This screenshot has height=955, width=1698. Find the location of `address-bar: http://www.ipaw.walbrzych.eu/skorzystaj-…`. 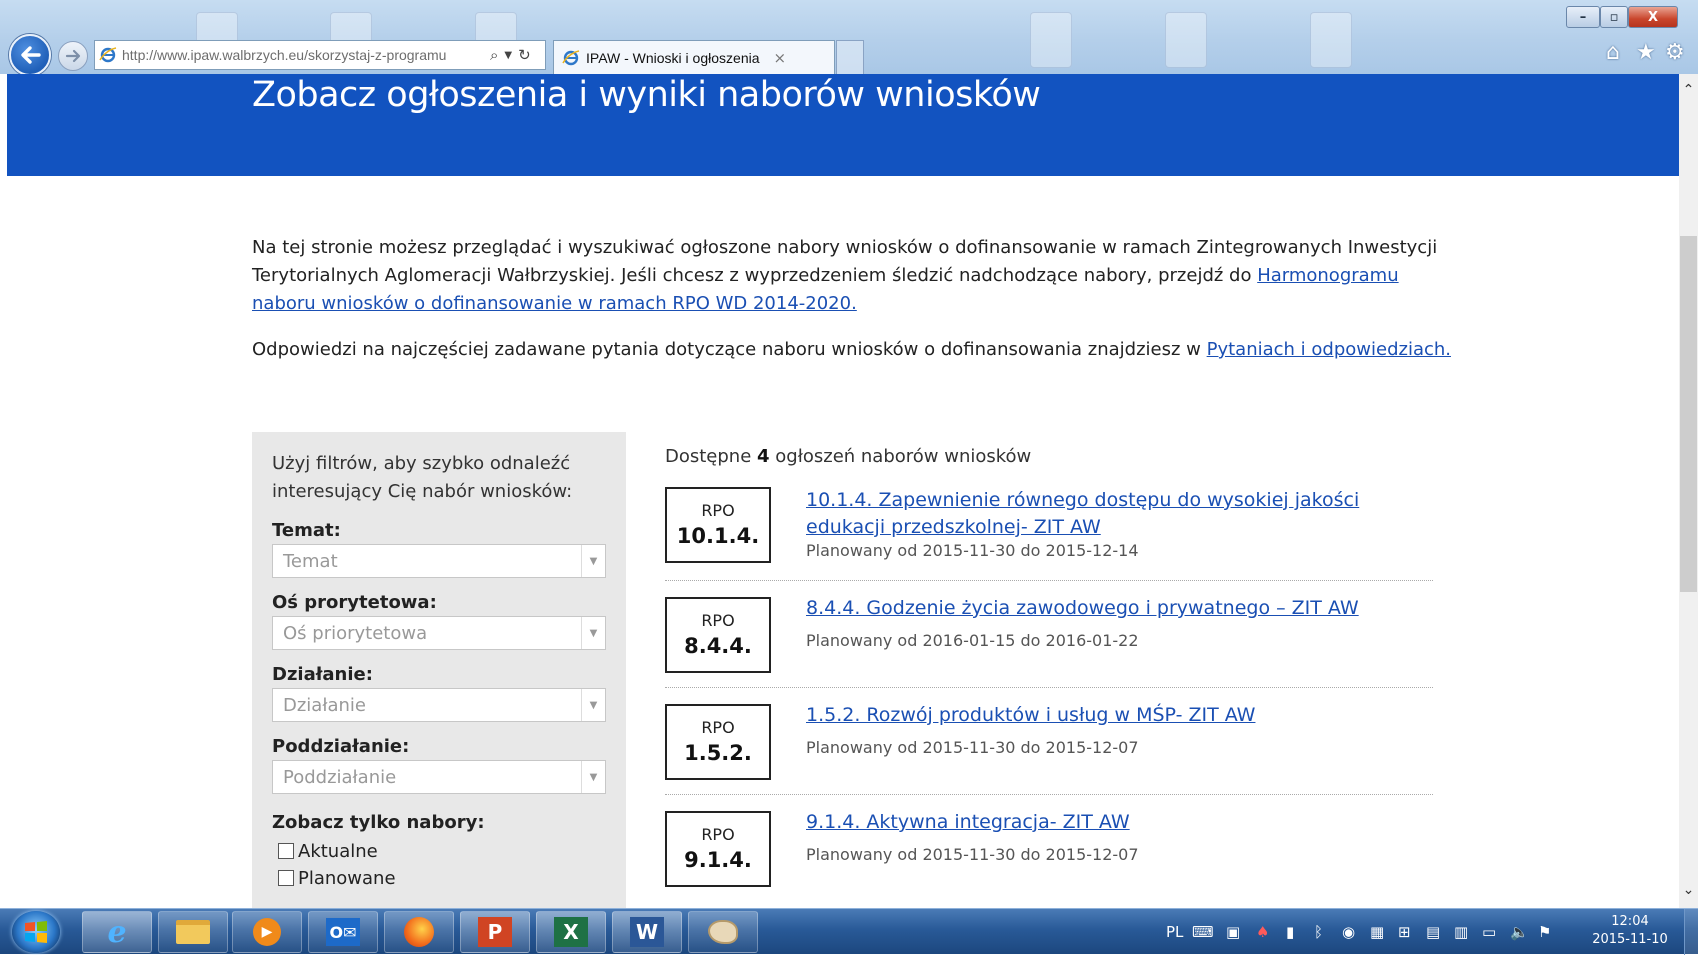

address-bar: http://www.ipaw.walbrzych.eu/skorzystaj-… is located at coordinates (320, 55).